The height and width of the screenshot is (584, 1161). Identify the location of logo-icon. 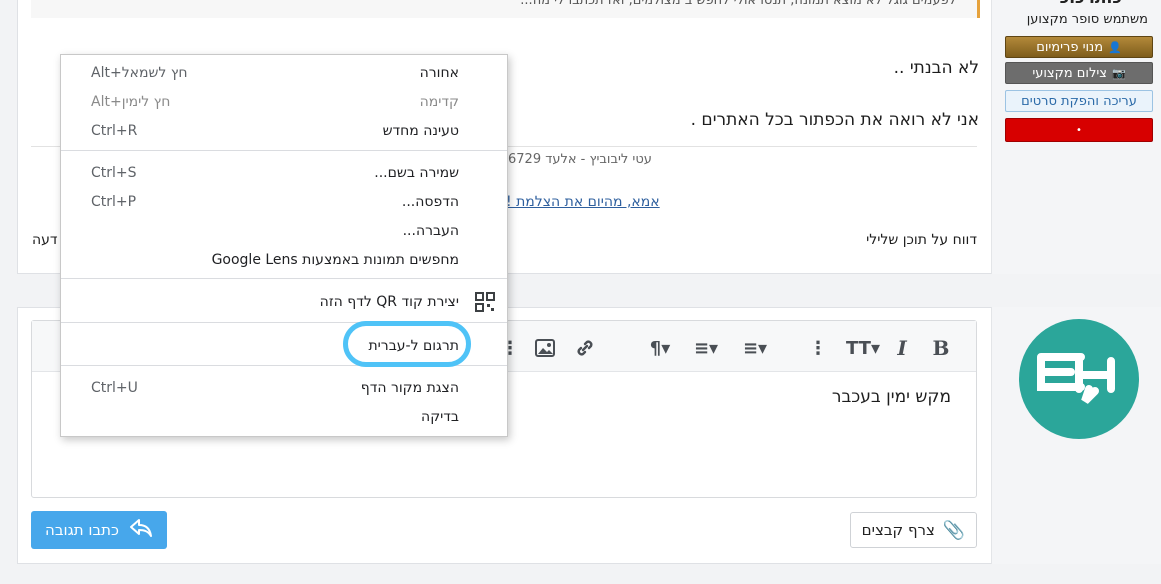
(1076, 378).